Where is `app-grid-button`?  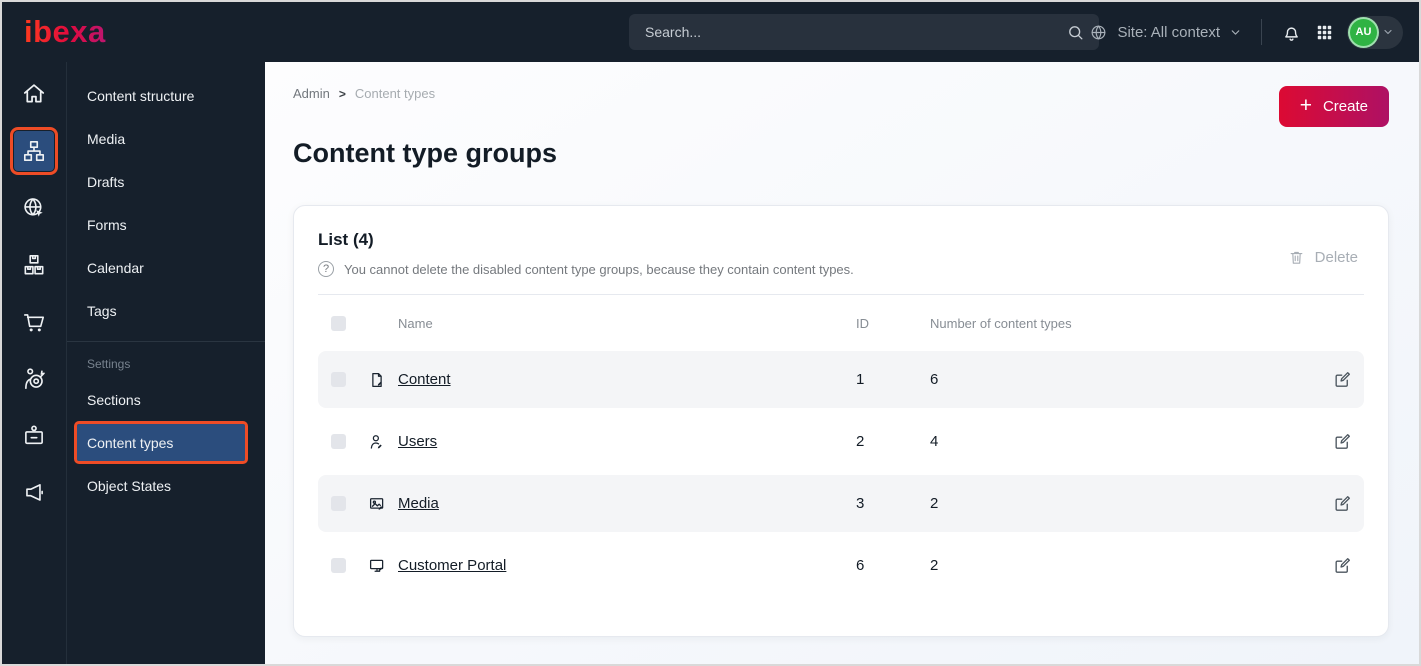 app-grid-button is located at coordinates (1324, 32).